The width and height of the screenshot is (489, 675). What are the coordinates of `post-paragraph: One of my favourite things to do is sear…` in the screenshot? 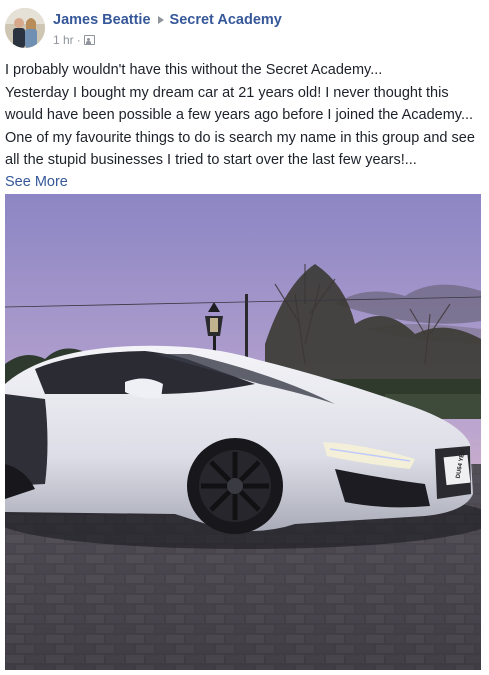 It's located at (240, 149).